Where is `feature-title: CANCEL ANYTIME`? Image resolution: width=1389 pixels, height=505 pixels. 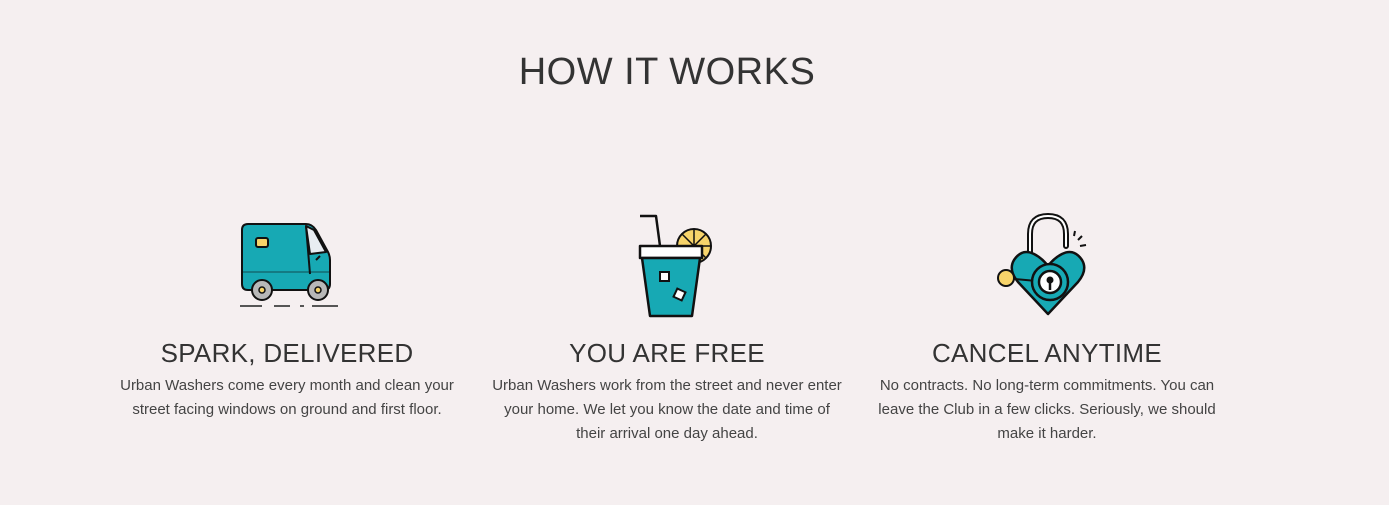
feature-title: CANCEL ANYTIME is located at coordinates (1047, 353).